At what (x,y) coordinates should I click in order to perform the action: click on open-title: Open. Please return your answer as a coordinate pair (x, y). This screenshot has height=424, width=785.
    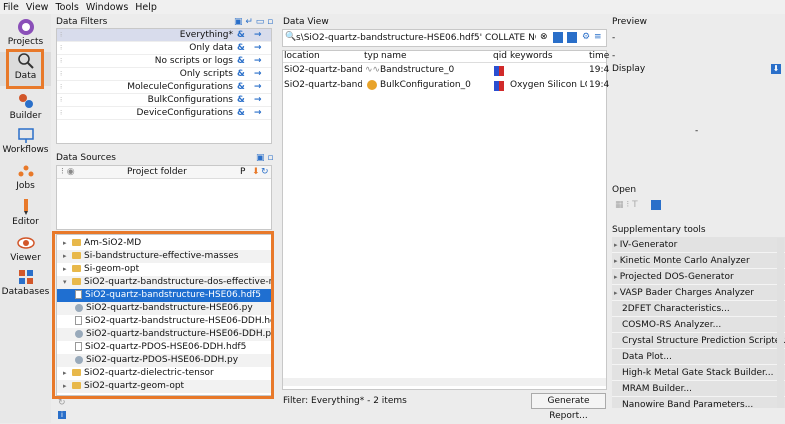
    Looking at the image, I should click on (624, 190).